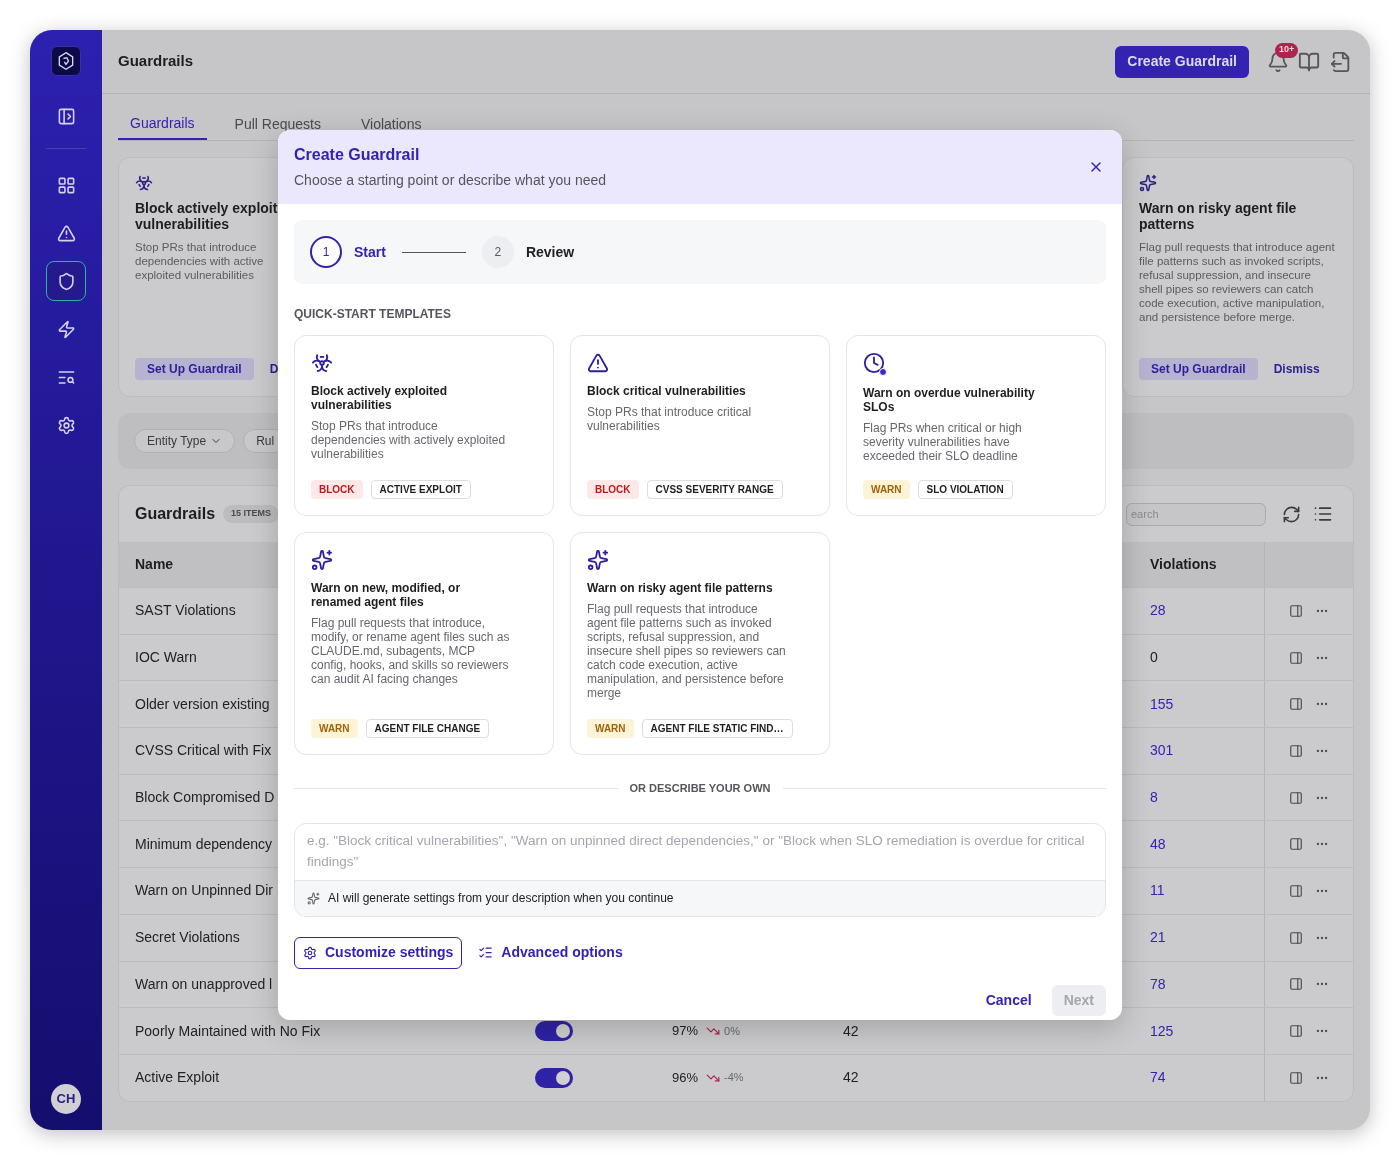 This screenshot has height=1160, width=1400. I want to click on biohazard-icon, so click(322, 363).